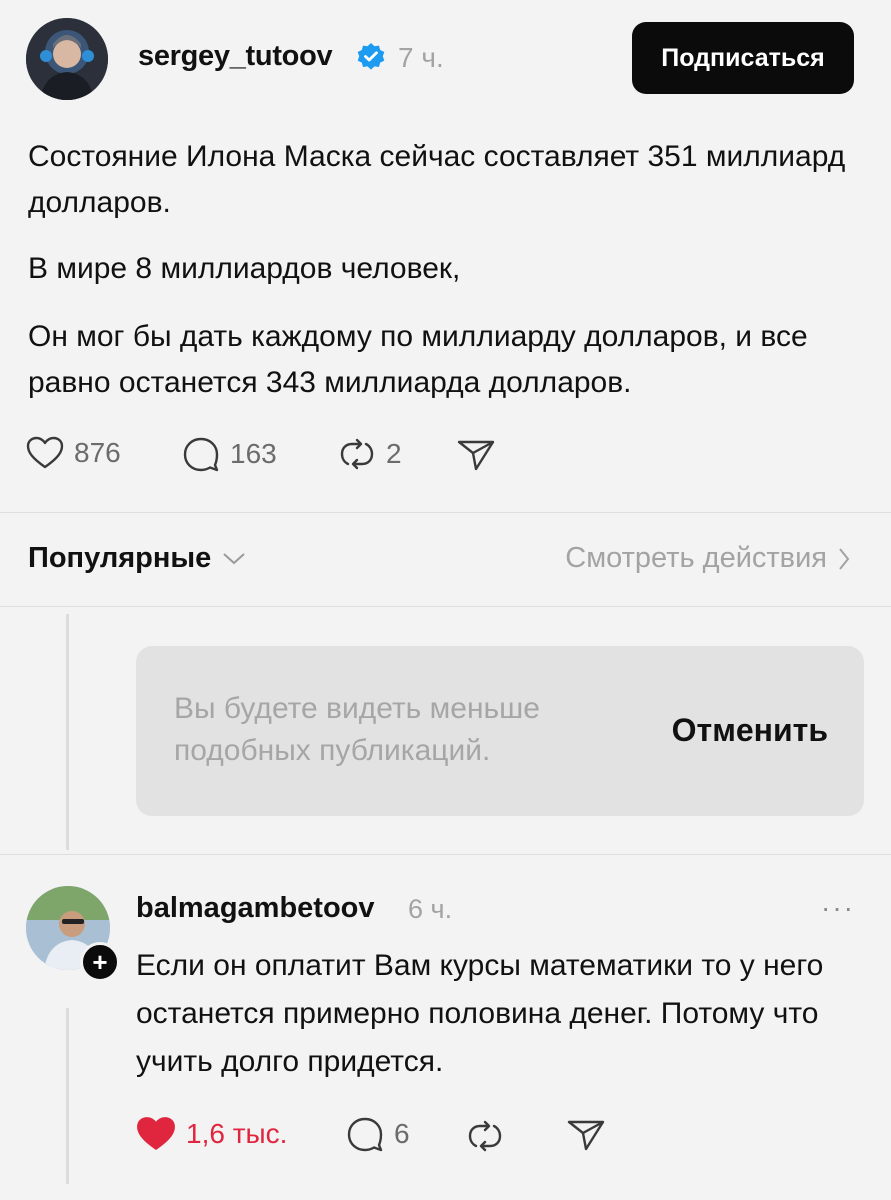  I want to click on like-count: 876, so click(97, 452).